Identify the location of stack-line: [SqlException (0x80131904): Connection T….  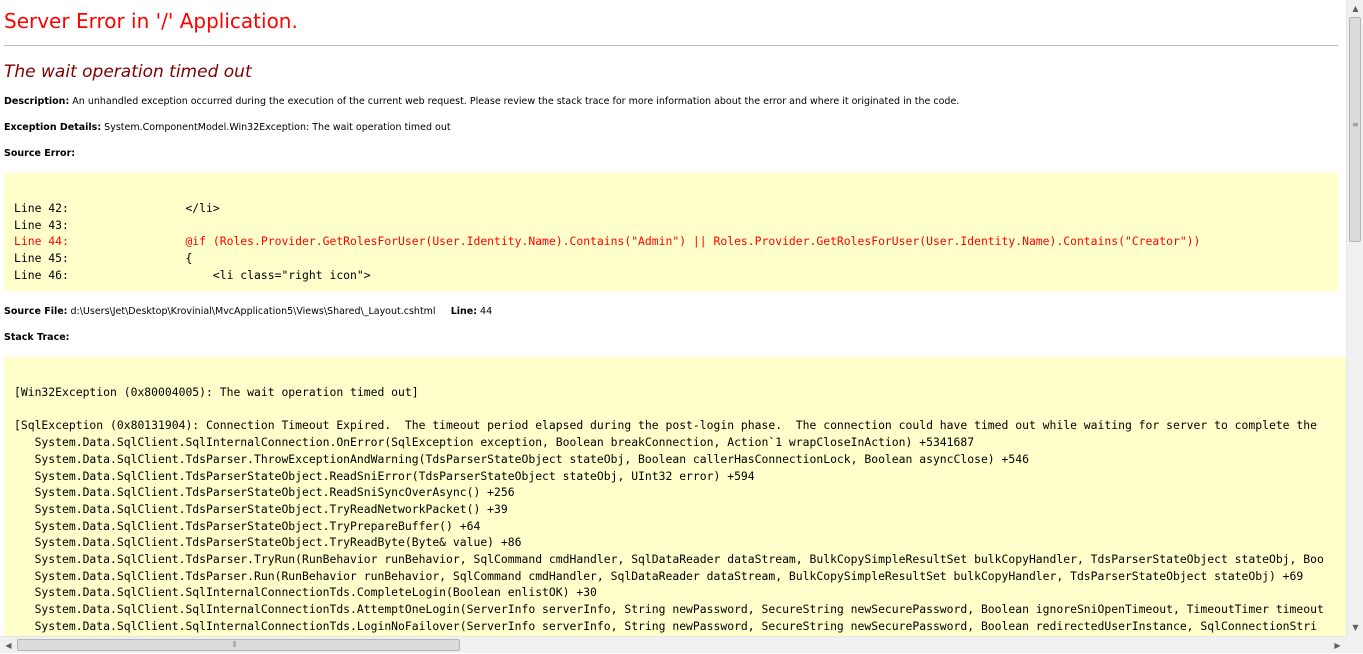
(665, 425).